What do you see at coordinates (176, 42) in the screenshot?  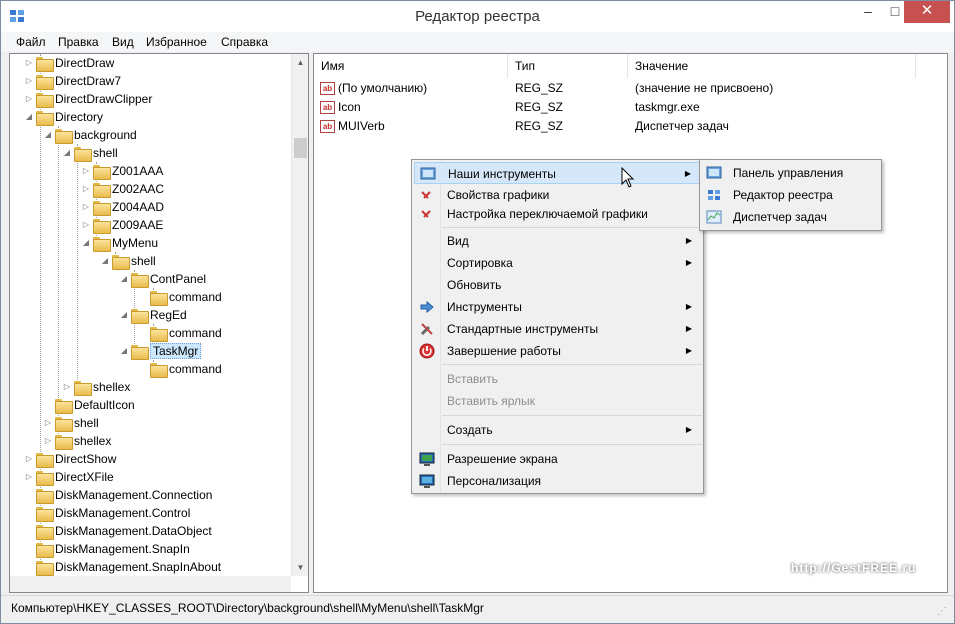 I see `menu-favorites: Избранное` at bounding box center [176, 42].